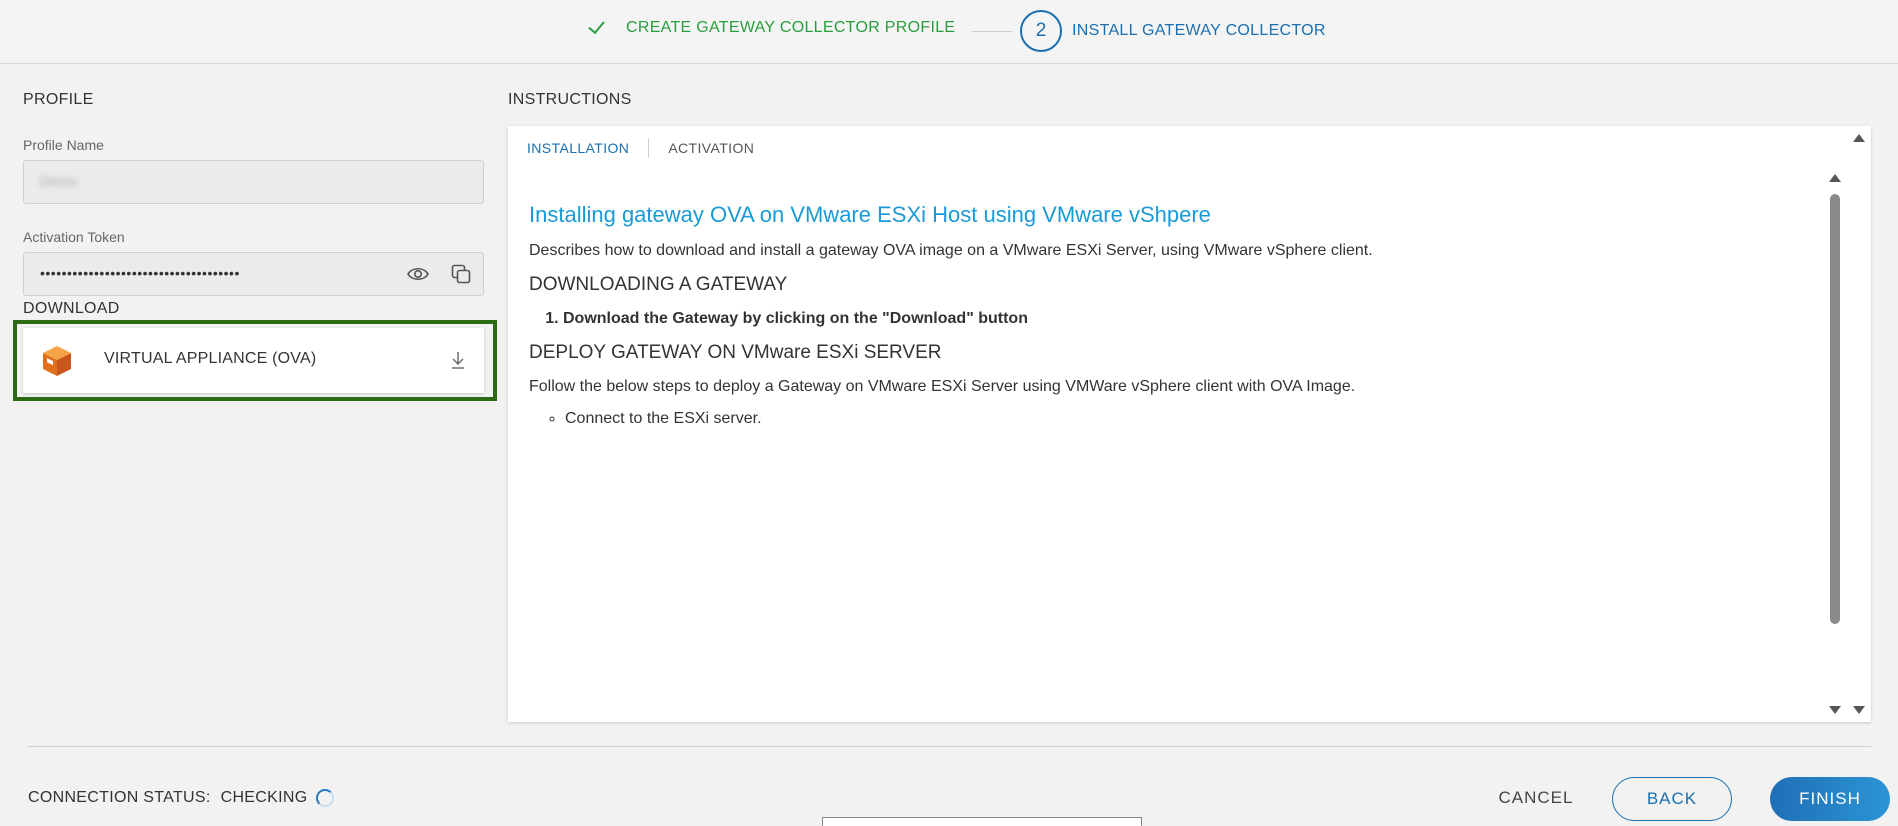  I want to click on tab-installation: INSTALLATION, so click(578, 148).